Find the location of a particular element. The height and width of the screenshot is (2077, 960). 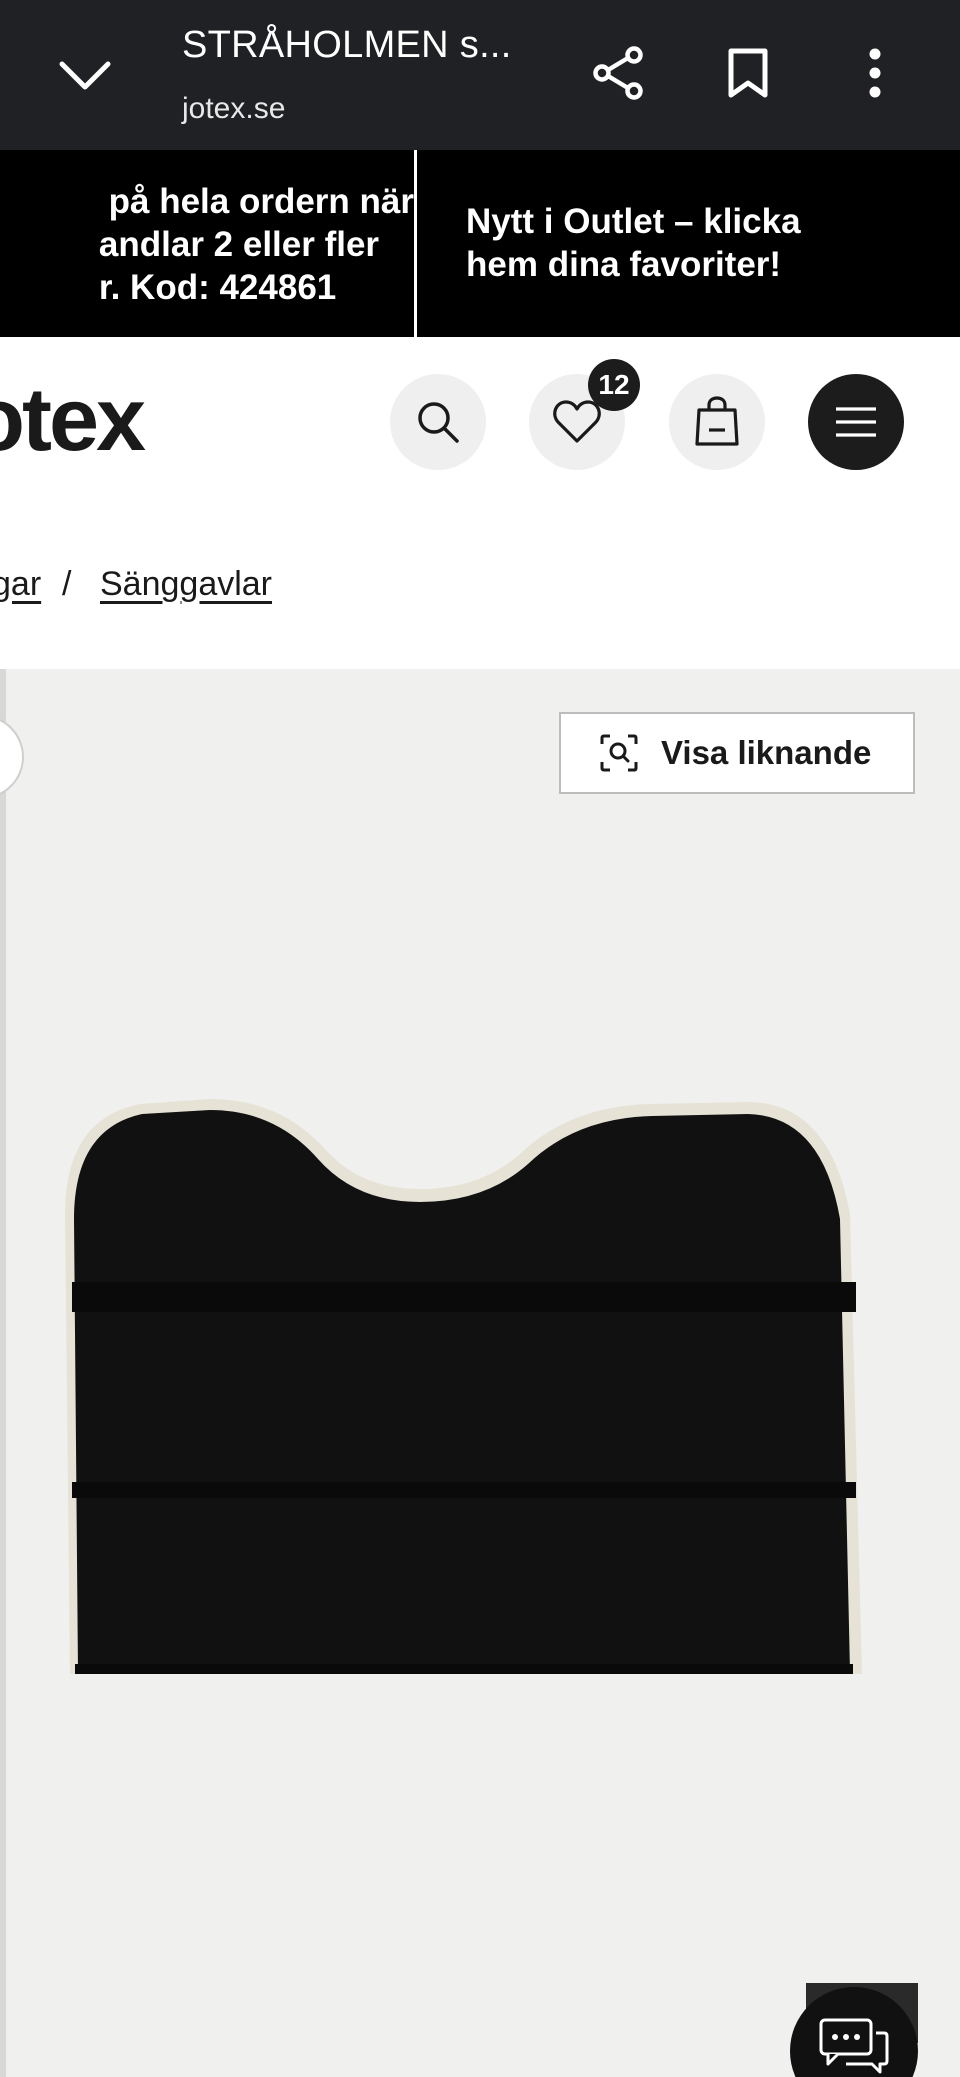

collapse-button is located at coordinates (85, 75).